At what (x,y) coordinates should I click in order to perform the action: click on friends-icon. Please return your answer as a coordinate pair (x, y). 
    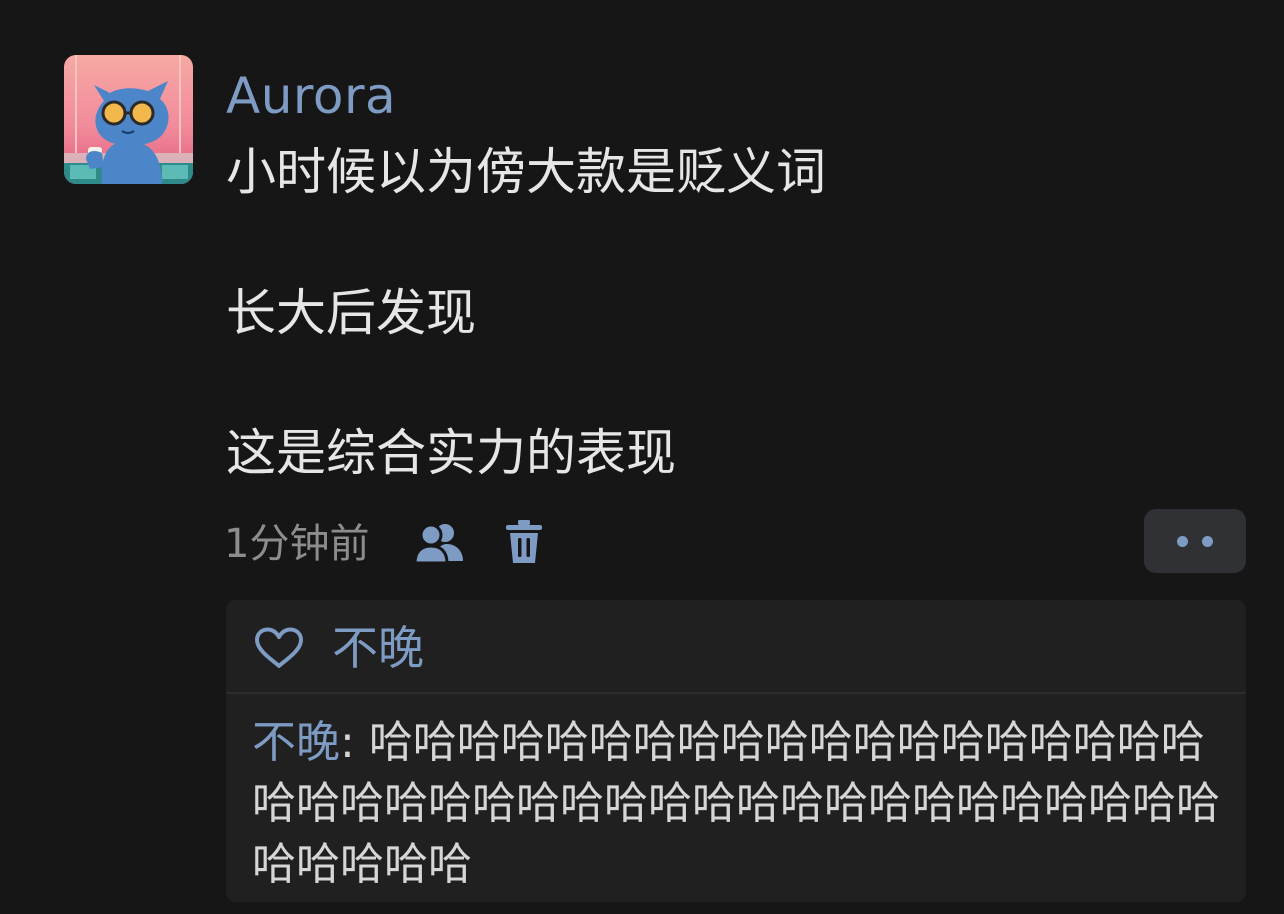
    Looking at the image, I should click on (439, 543).